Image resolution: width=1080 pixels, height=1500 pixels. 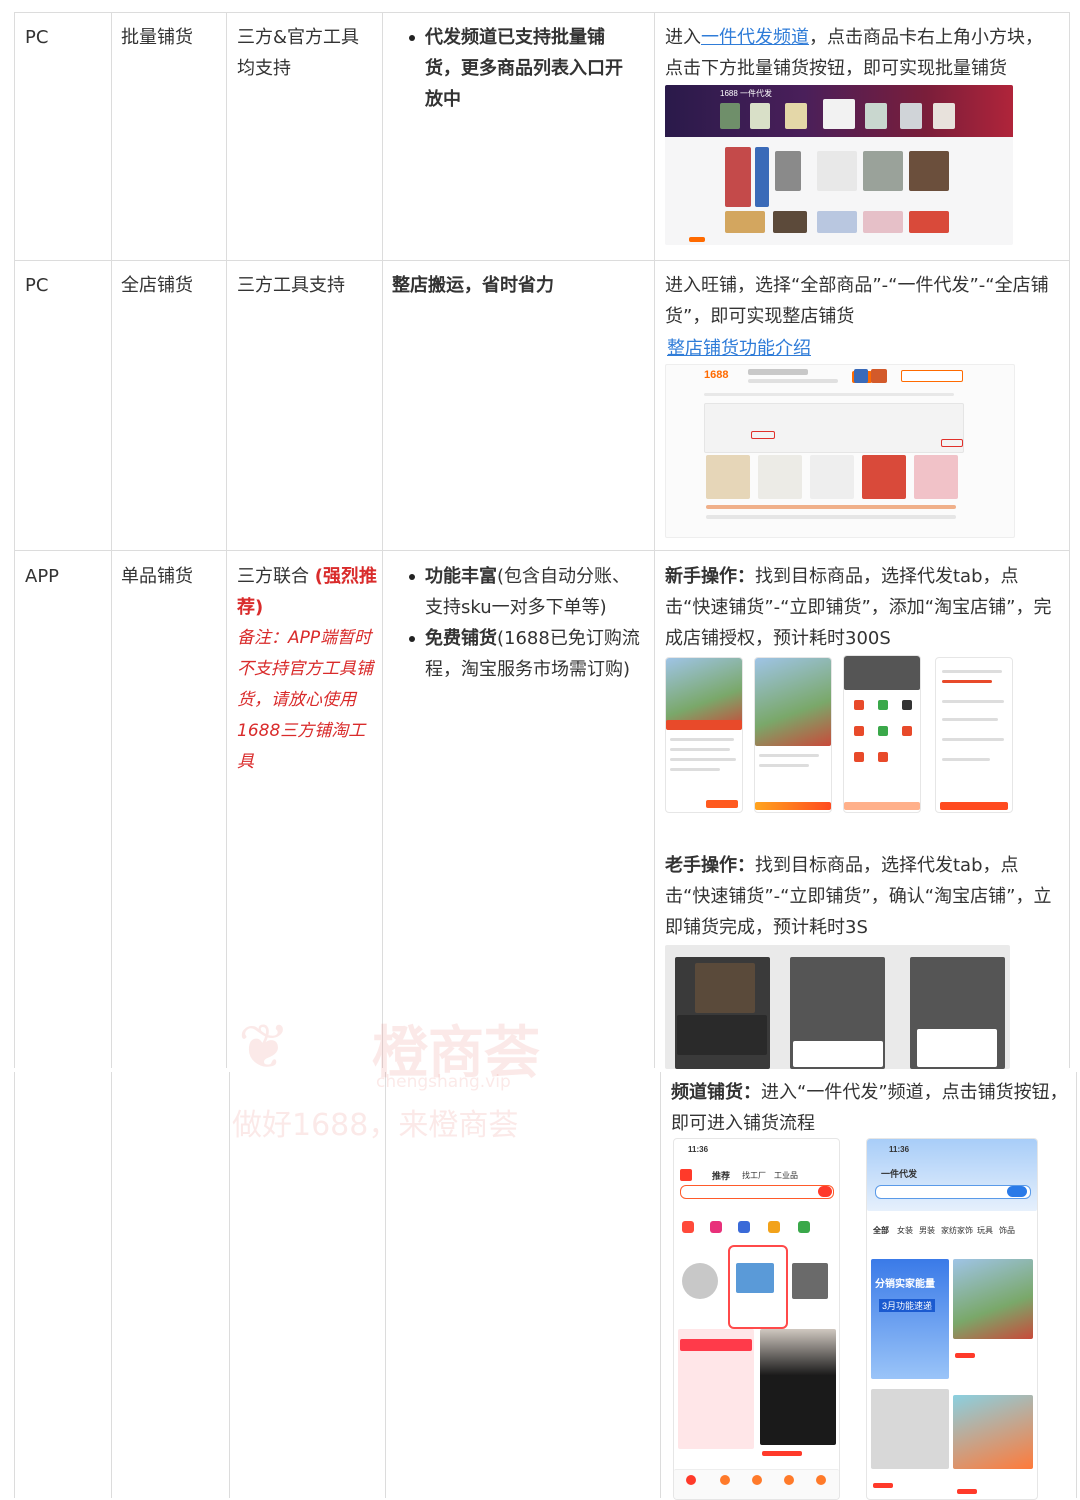 I want to click on logo-1688: 1688, so click(x=716, y=375).